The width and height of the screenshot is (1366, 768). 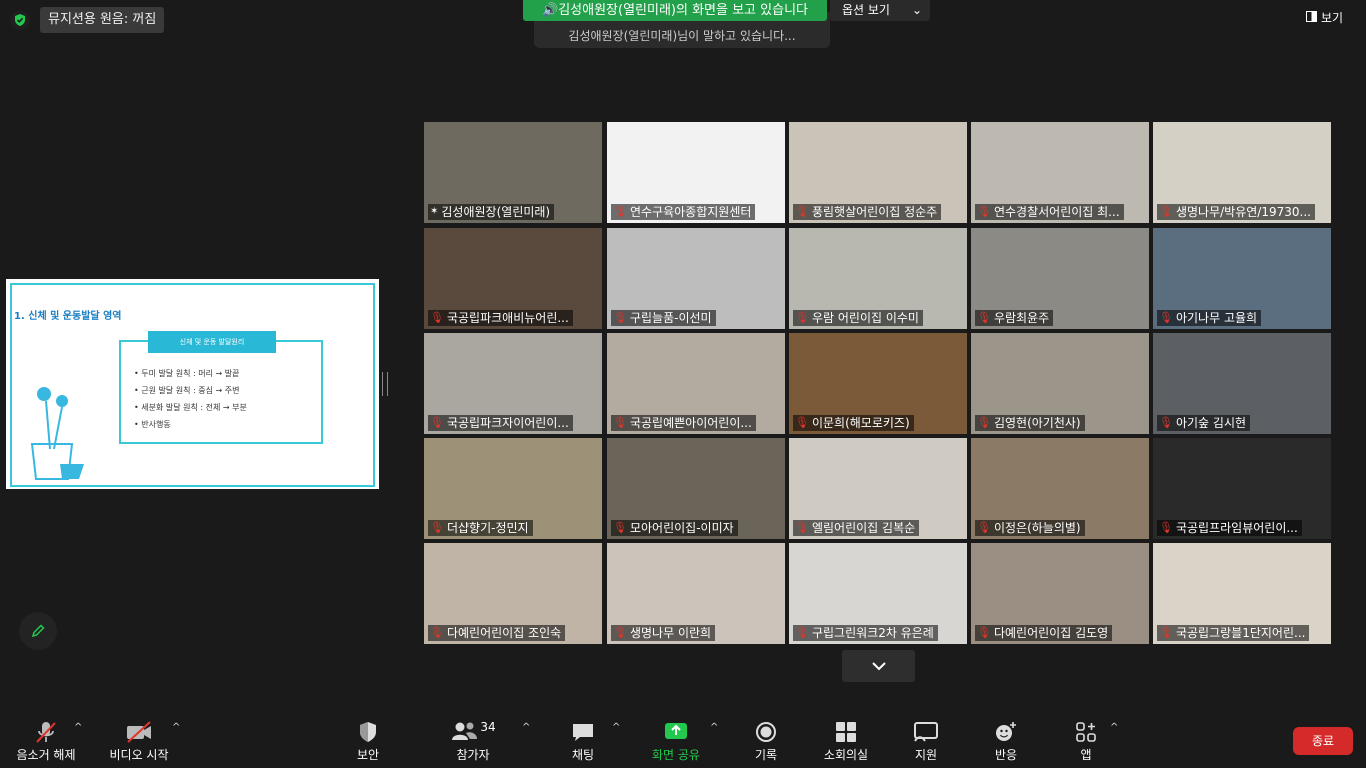 I want to click on unmute-button: 음소거 해제, so click(x=46, y=740).